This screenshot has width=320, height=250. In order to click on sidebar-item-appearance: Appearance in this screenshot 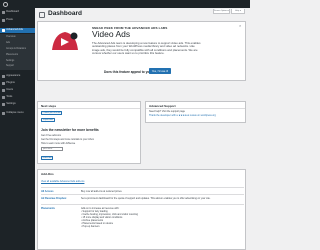, I will do `click(17, 76)`.